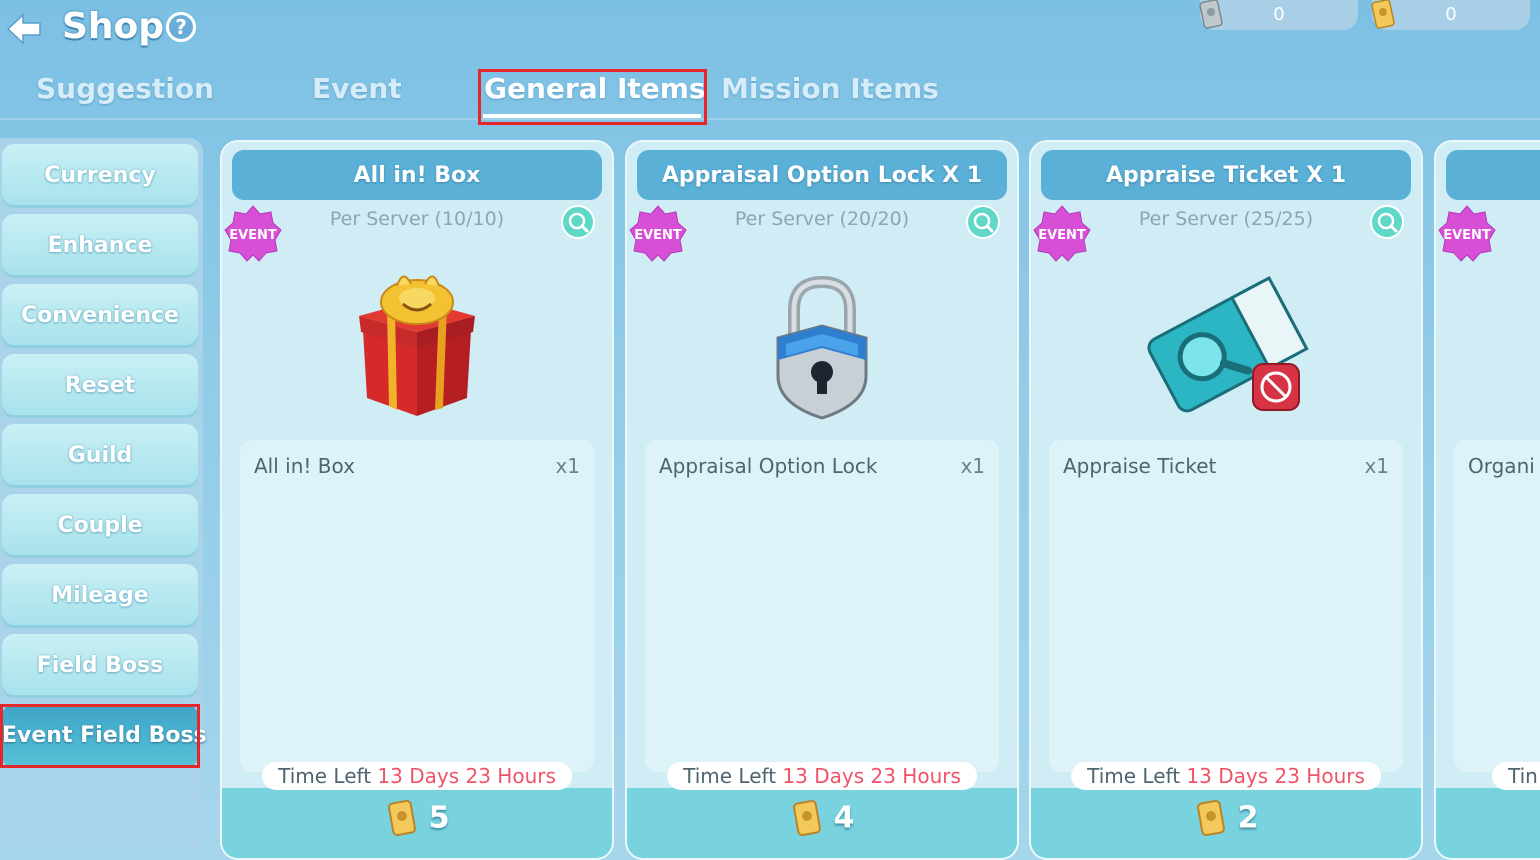 Image resolution: width=1540 pixels, height=860 pixels. Describe the element at coordinates (844, 818) in the screenshot. I see `price-value: 4` at that location.